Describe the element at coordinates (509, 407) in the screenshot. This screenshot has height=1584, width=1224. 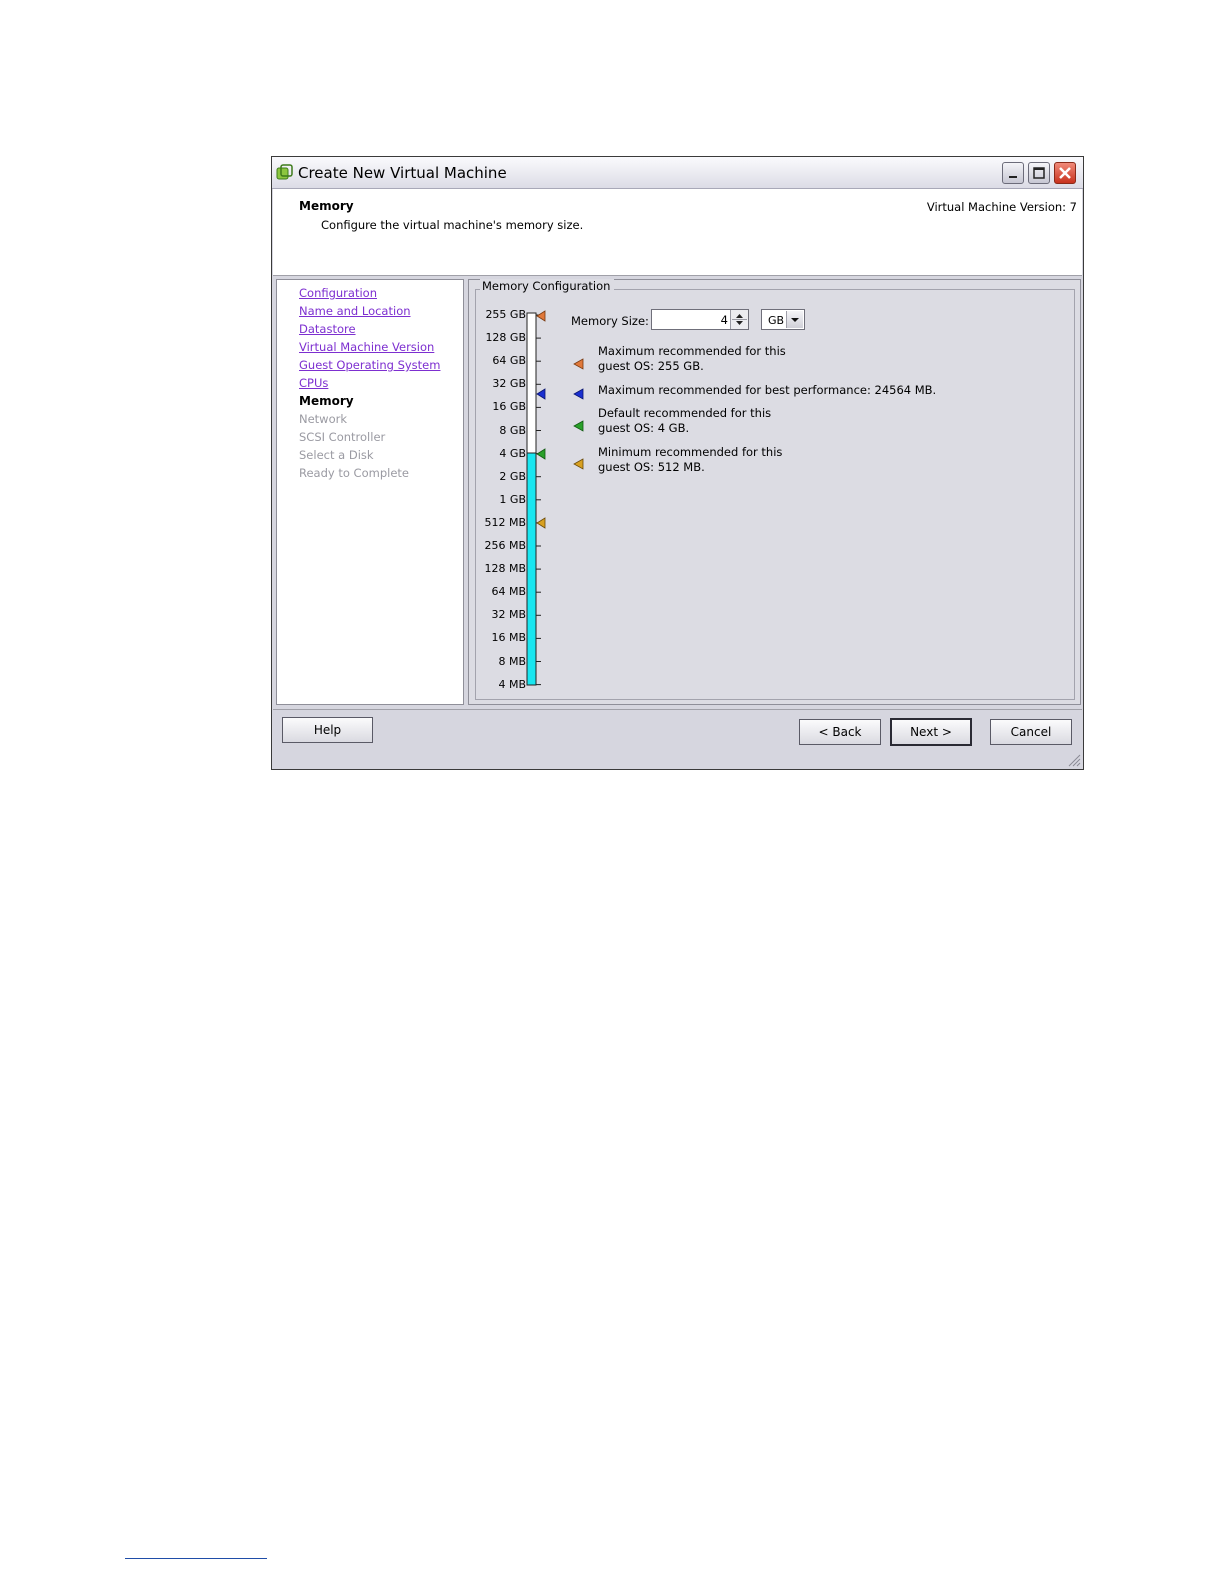
I see `scale-label: 16 GB` at that location.